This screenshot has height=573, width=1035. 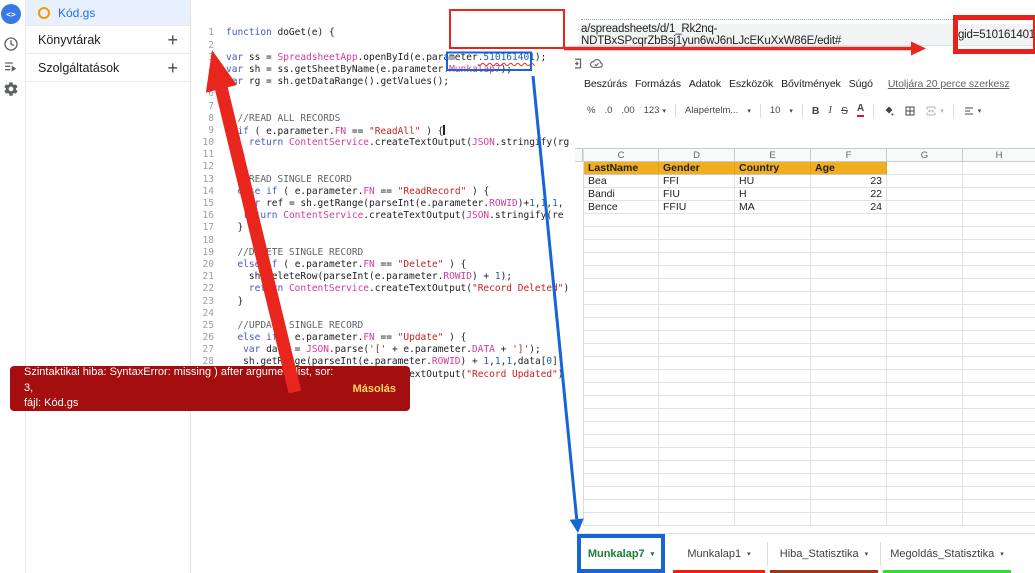 I want to click on column-header-H: H, so click(x=999, y=155).